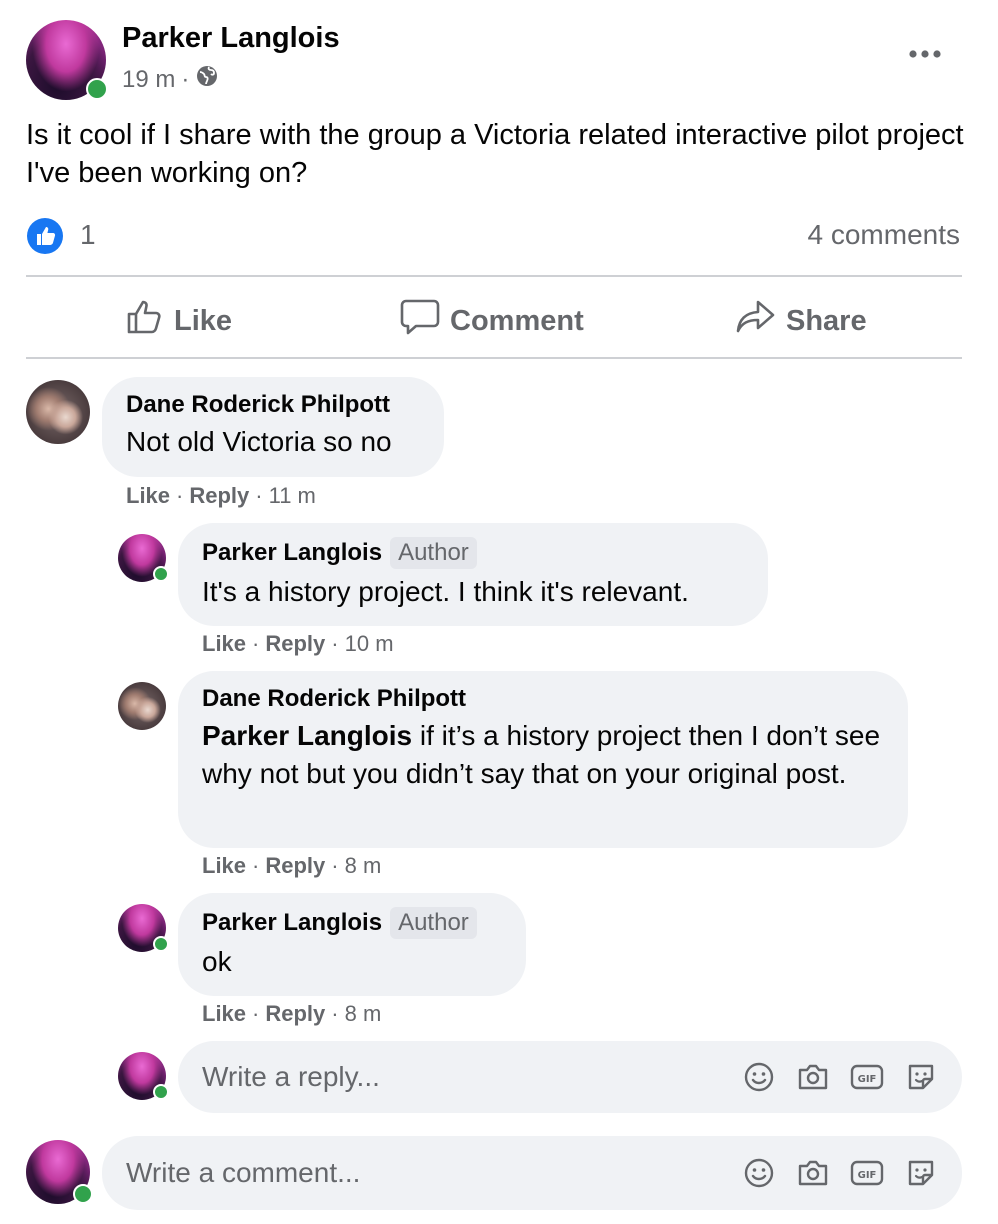 The width and height of the screenshot is (998, 1224). I want to click on comment-input, so click(434, 1173).